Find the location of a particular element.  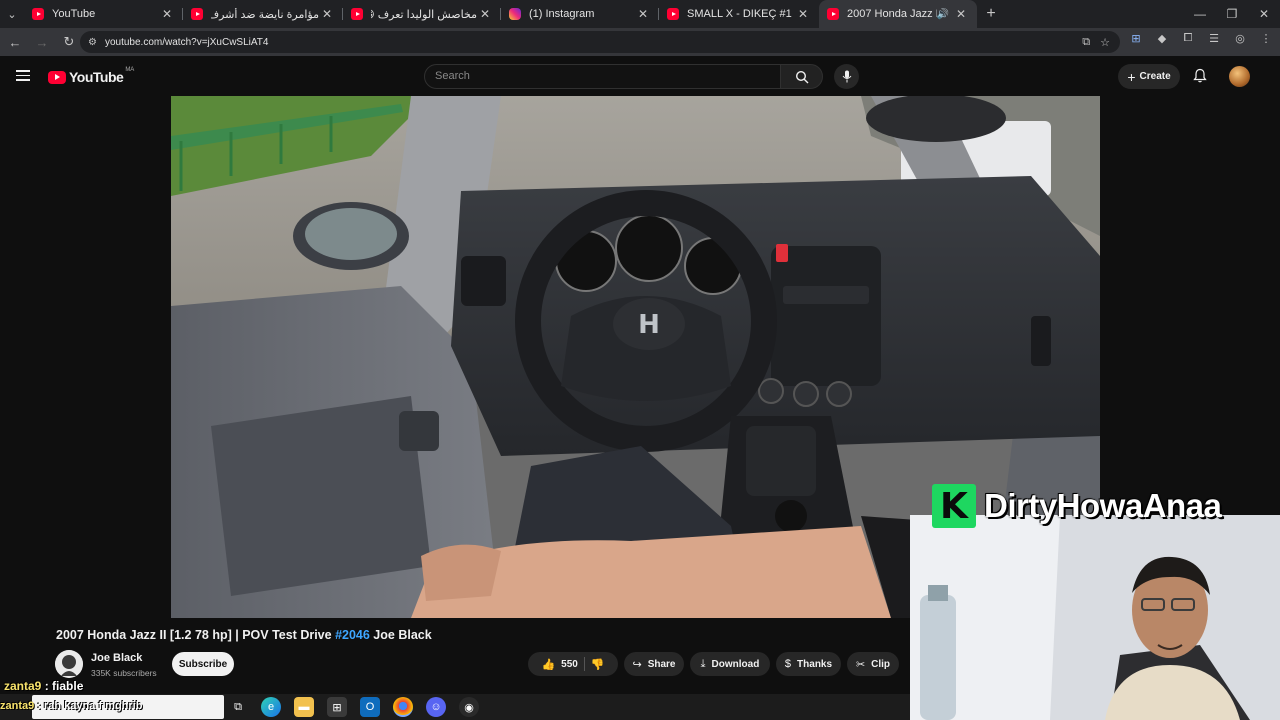

search-input: Search is located at coordinates (602, 76).